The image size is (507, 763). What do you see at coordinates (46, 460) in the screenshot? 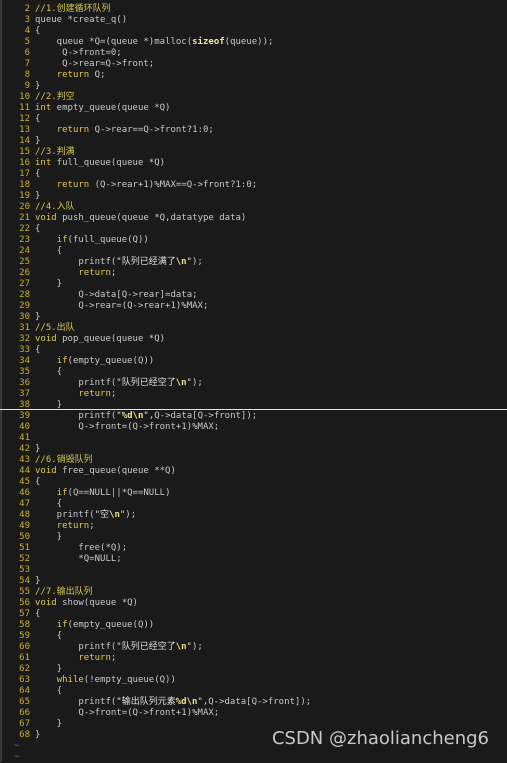
I see `code-line: 43 //6.销毁队列` at bounding box center [46, 460].